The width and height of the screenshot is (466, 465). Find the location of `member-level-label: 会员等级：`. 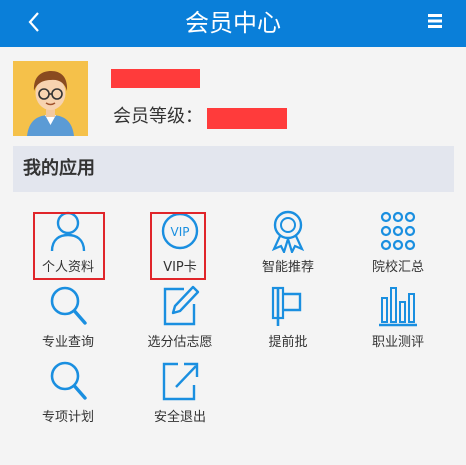

member-level-label: 会员等级： is located at coordinates (158, 116).